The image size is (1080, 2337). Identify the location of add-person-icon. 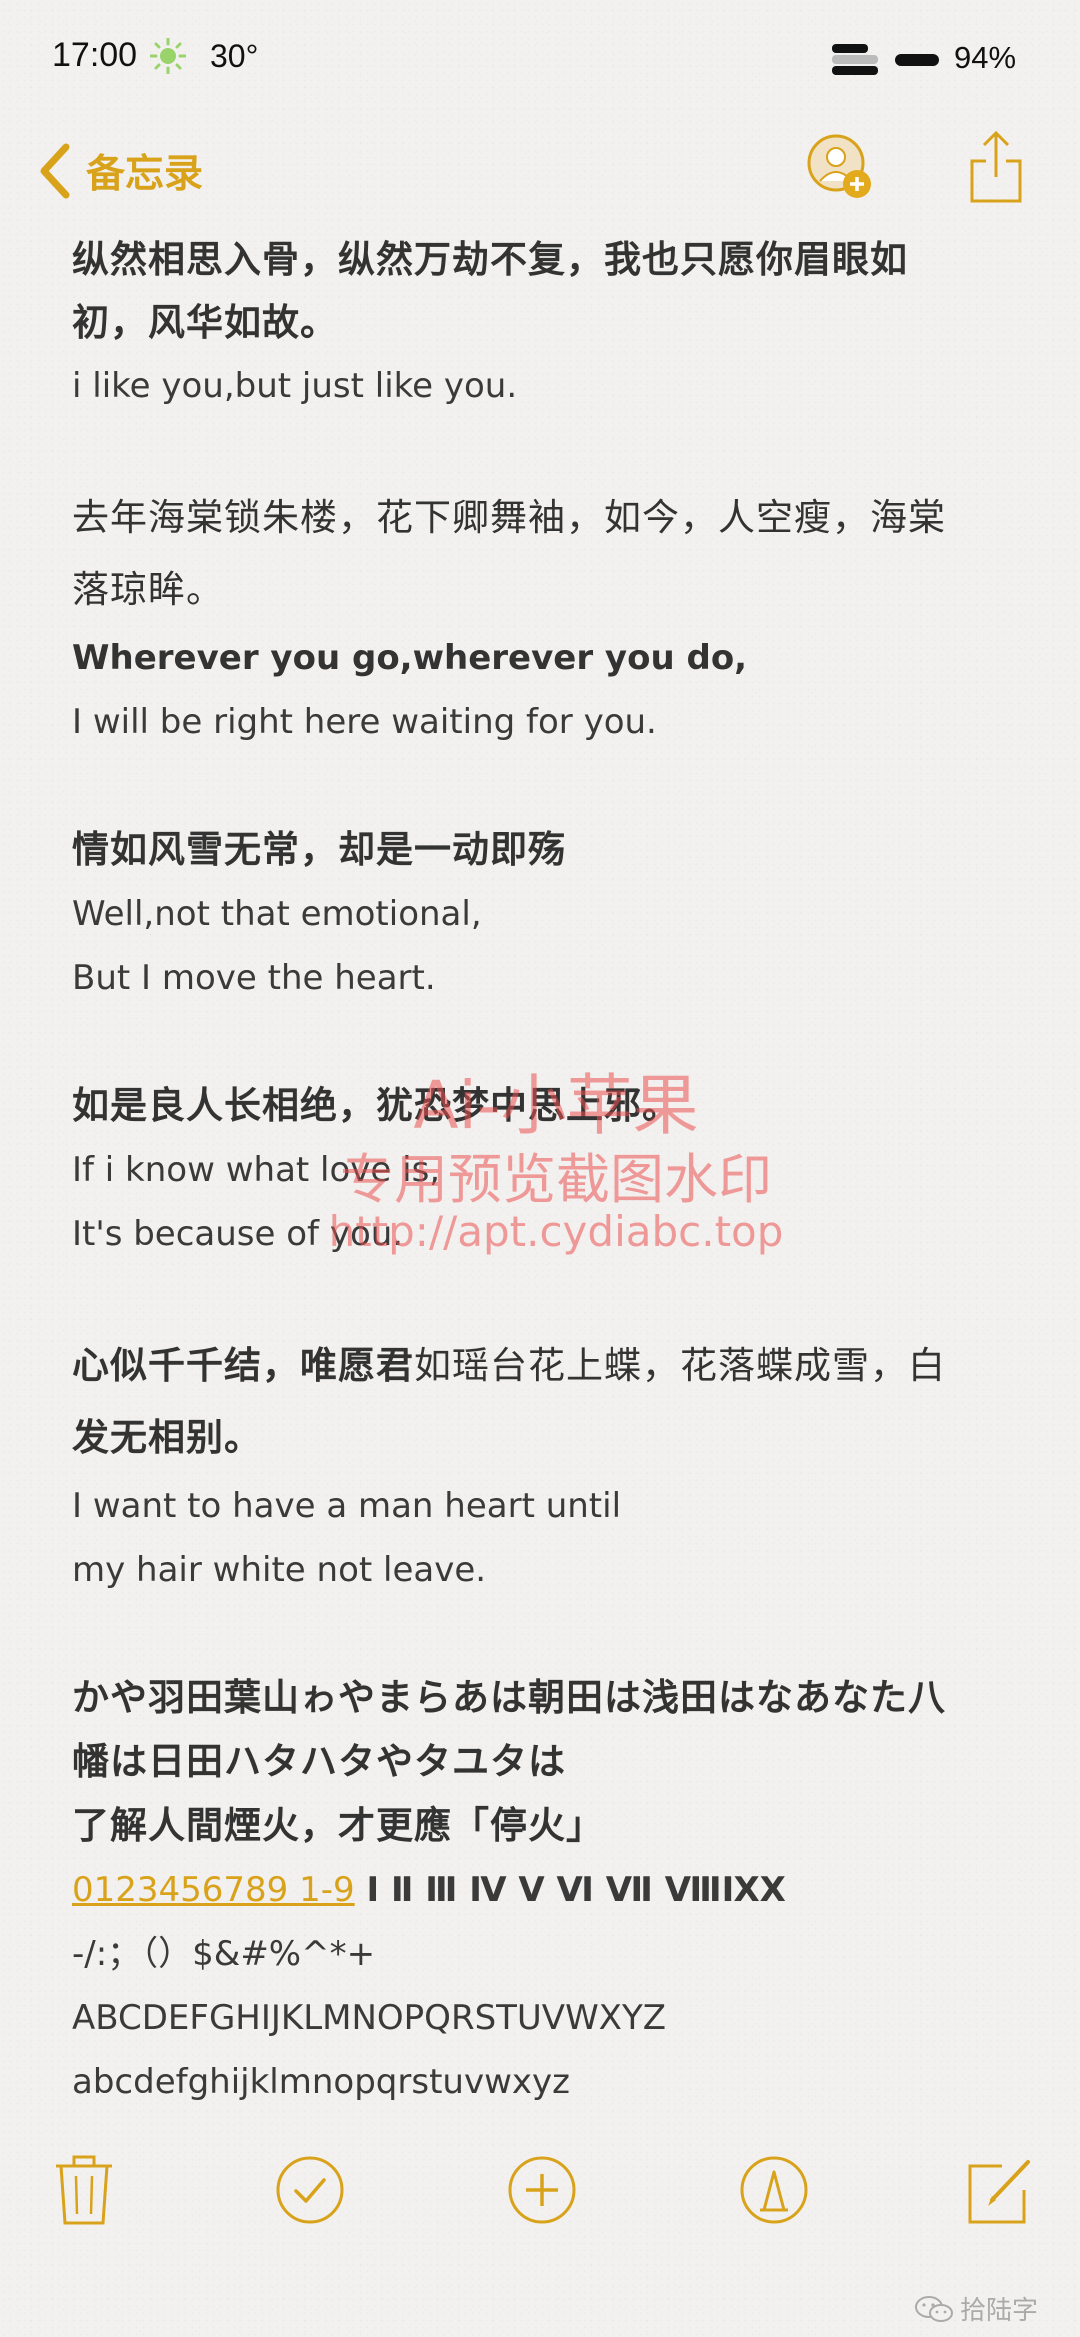
(840, 167).